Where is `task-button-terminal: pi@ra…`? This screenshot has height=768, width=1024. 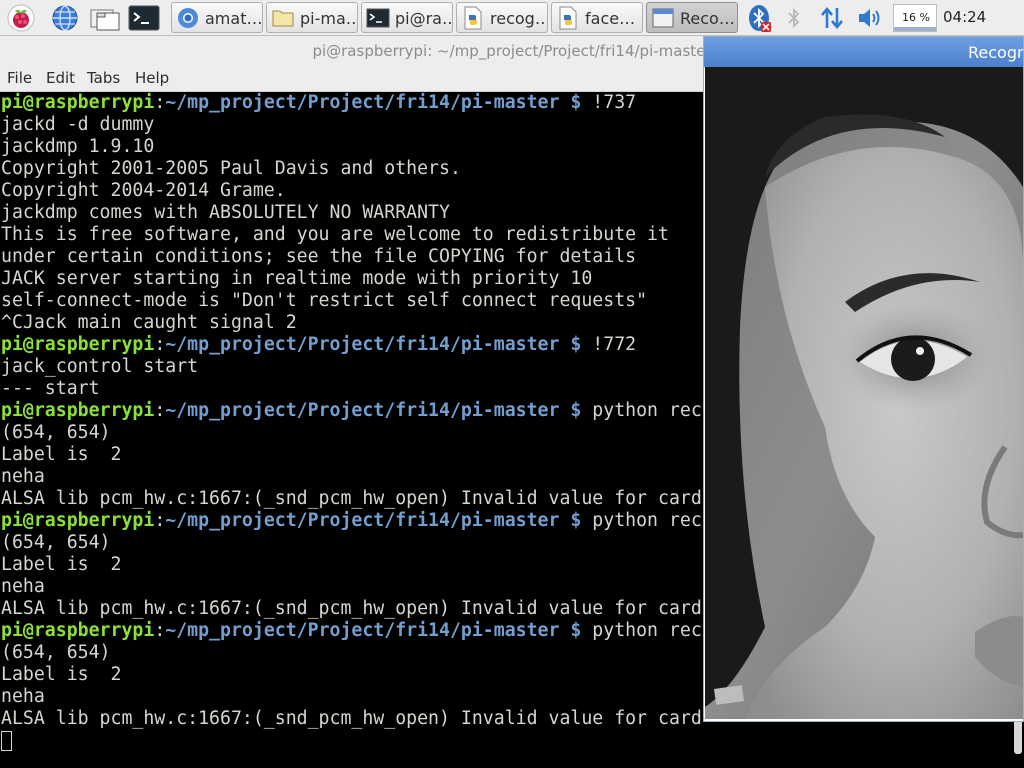 task-button-terminal: pi@ra… is located at coordinates (407, 17).